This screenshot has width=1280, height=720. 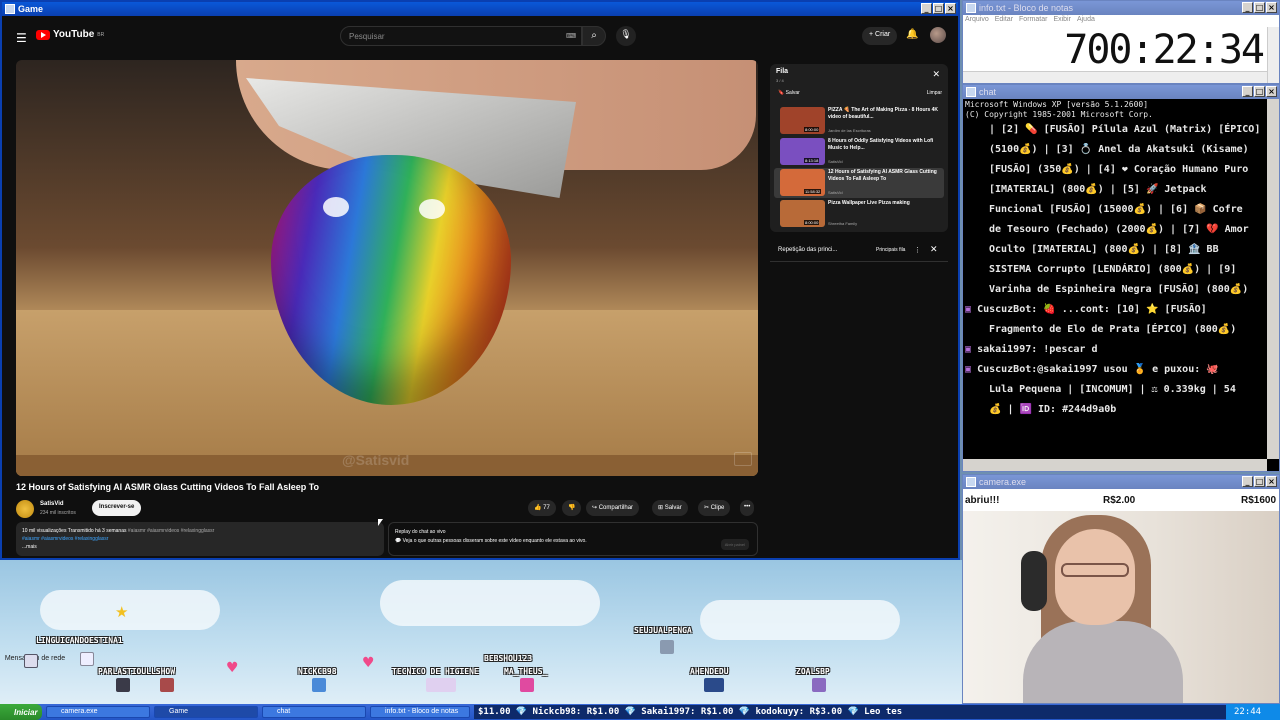 What do you see at coordinates (380, 522) in the screenshot?
I see `mouse-cursor` at bounding box center [380, 522].